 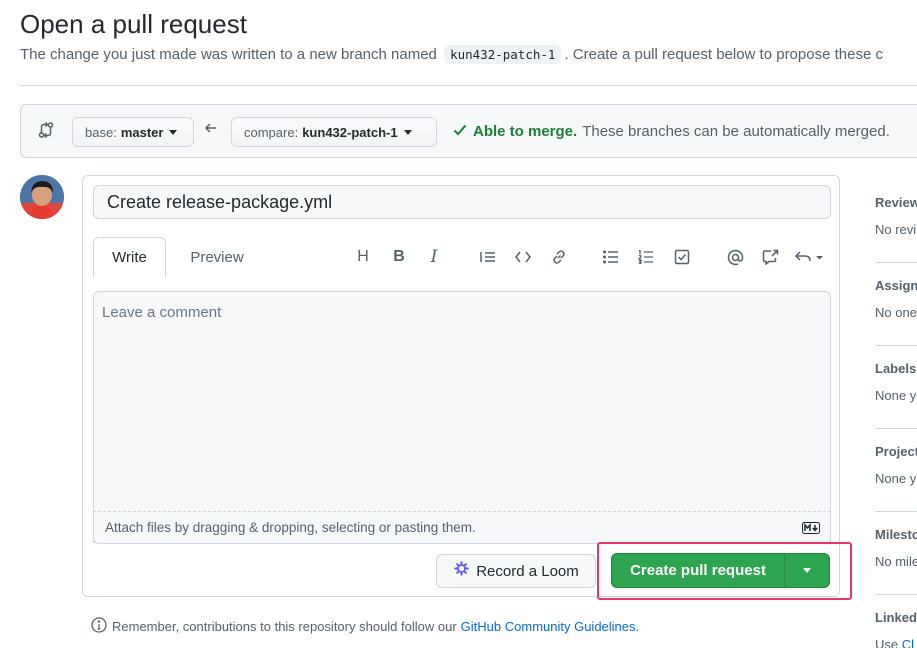 I want to click on avatar, so click(x=42, y=197).